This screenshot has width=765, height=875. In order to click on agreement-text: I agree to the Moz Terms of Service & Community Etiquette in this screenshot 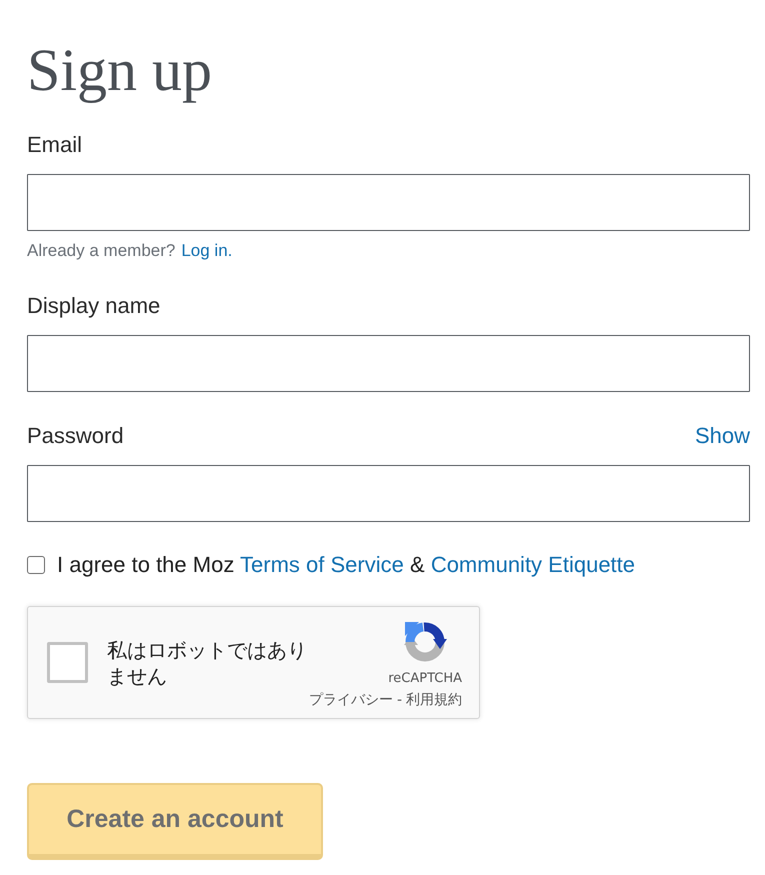, I will do `click(346, 565)`.